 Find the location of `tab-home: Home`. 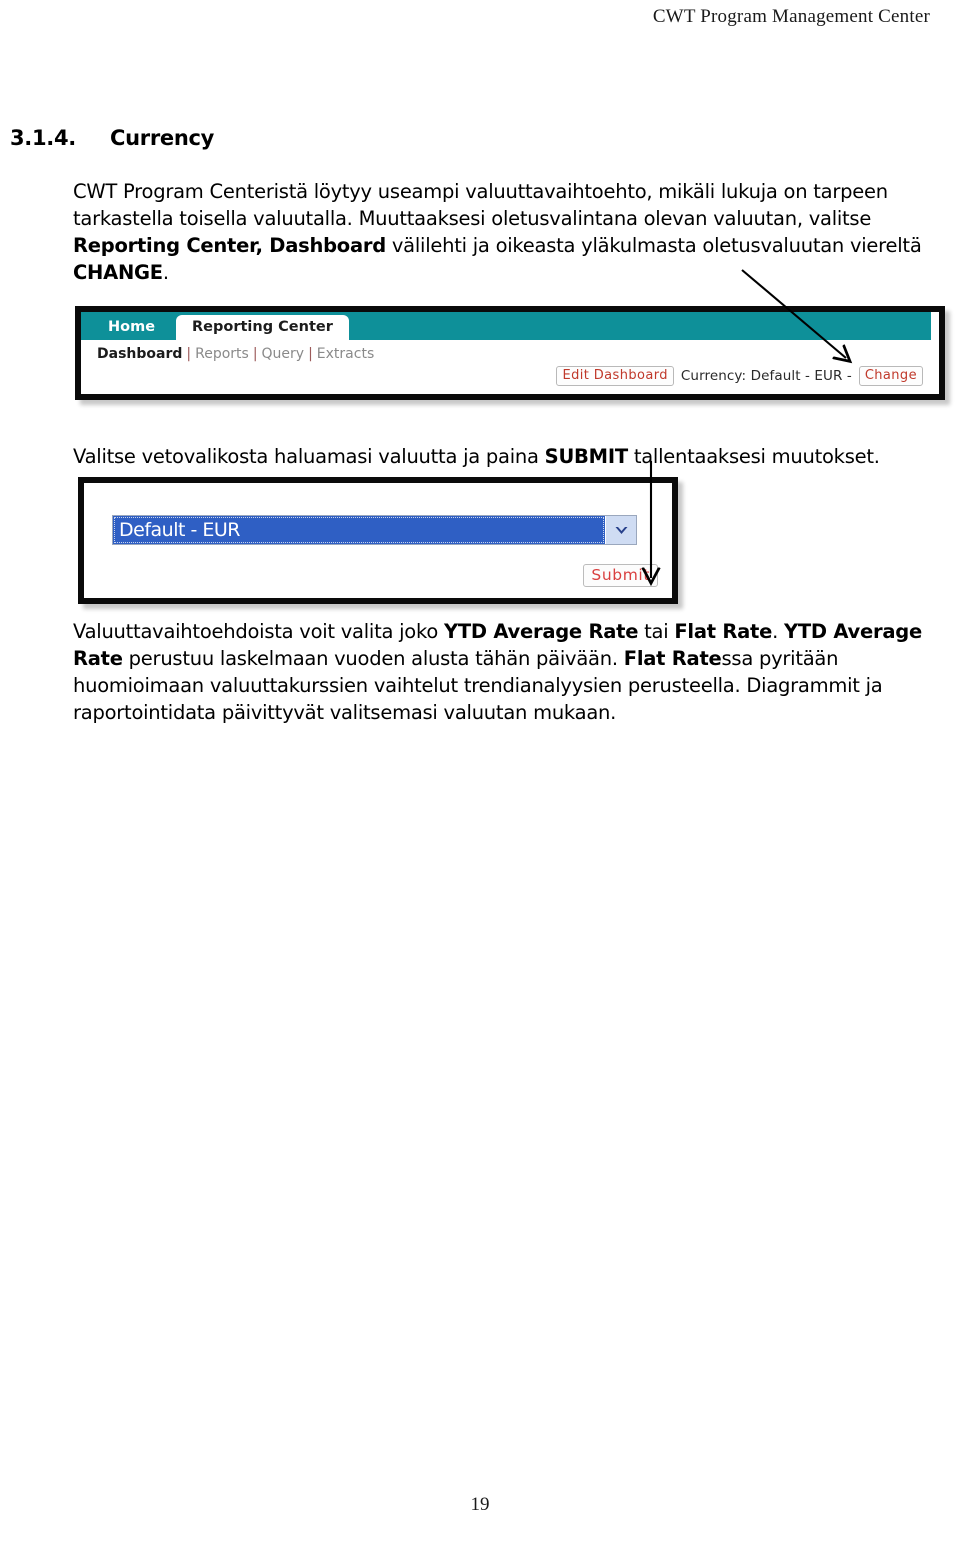

tab-home: Home is located at coordinates (131, 327).